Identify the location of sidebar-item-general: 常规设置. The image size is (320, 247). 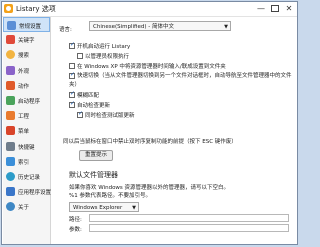
(26, 25).